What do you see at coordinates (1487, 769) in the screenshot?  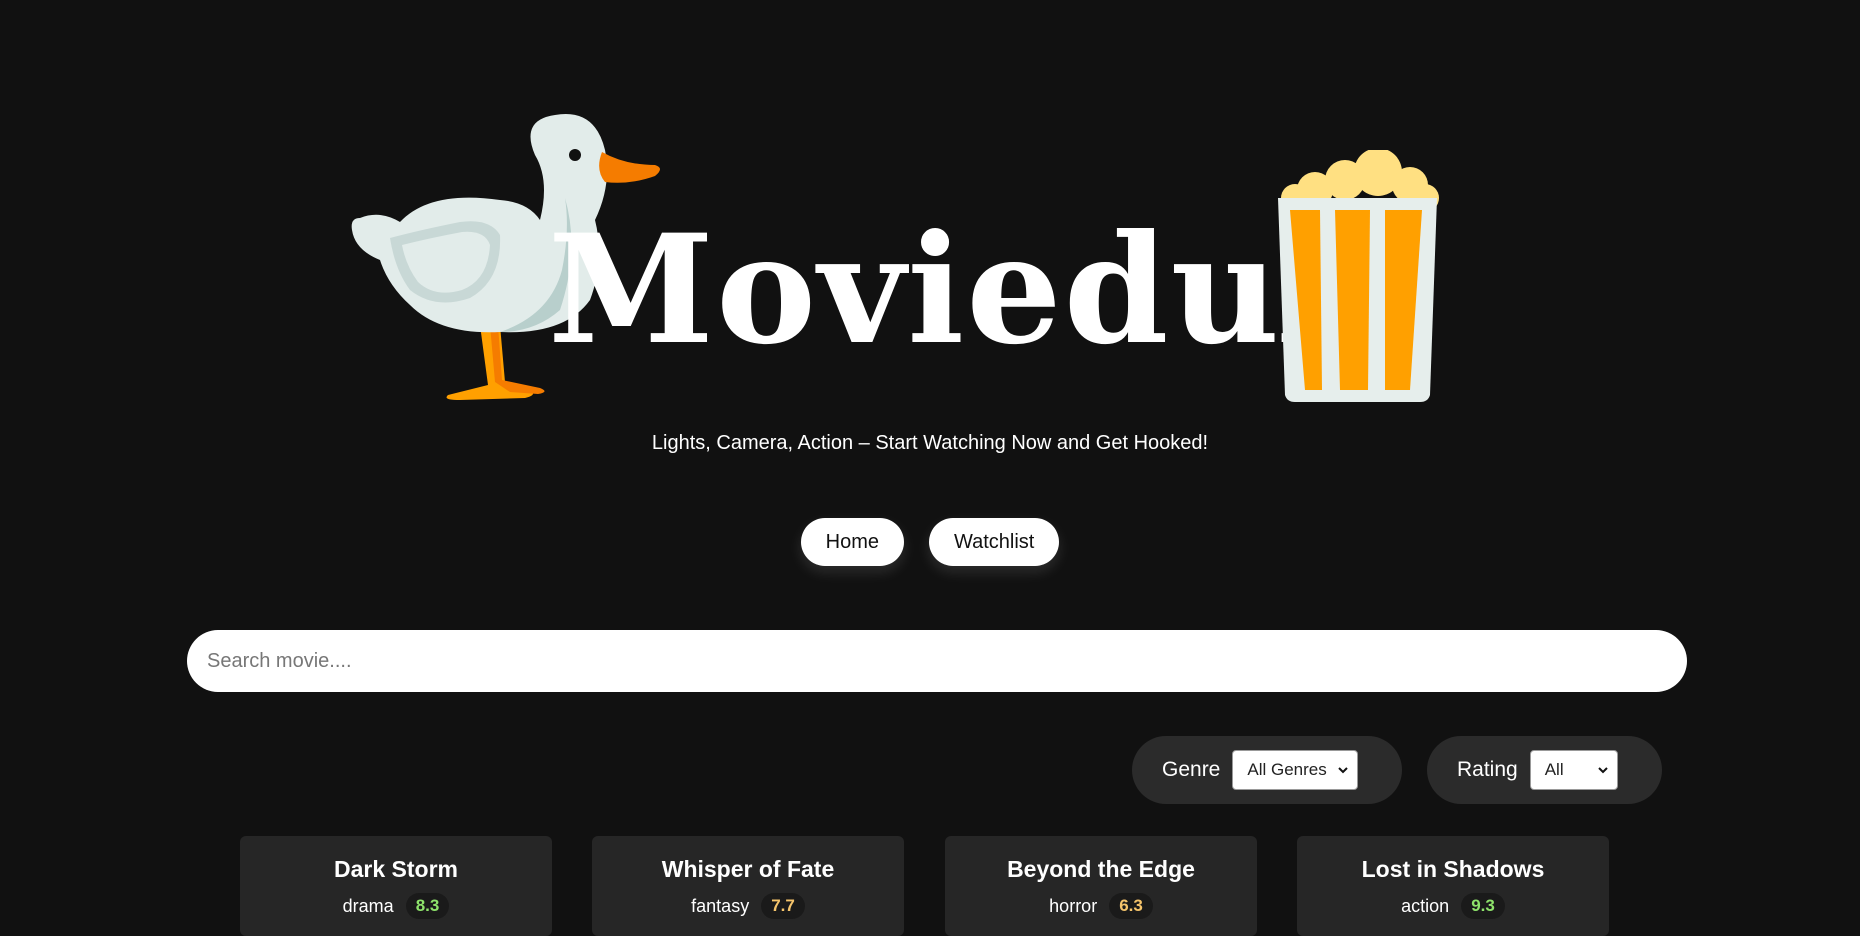 I see `rating-filter-label: Rating` at bounding box center [1487, 769].